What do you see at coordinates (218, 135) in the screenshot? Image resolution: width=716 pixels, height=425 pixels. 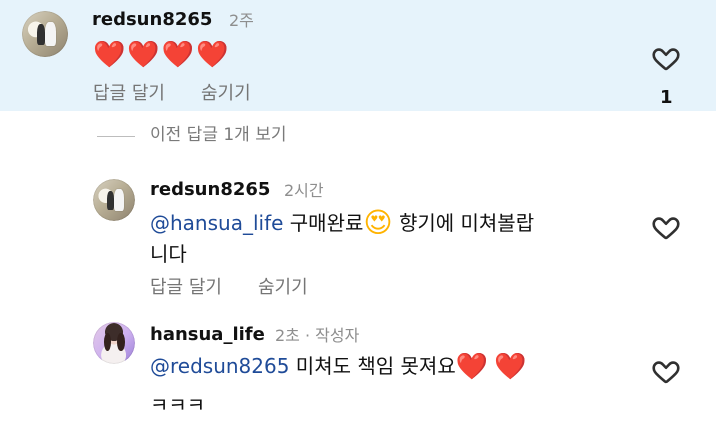 I see `view-previous-replies-button: 이전 답글 1개 보기` at bounding box center [218, 135].